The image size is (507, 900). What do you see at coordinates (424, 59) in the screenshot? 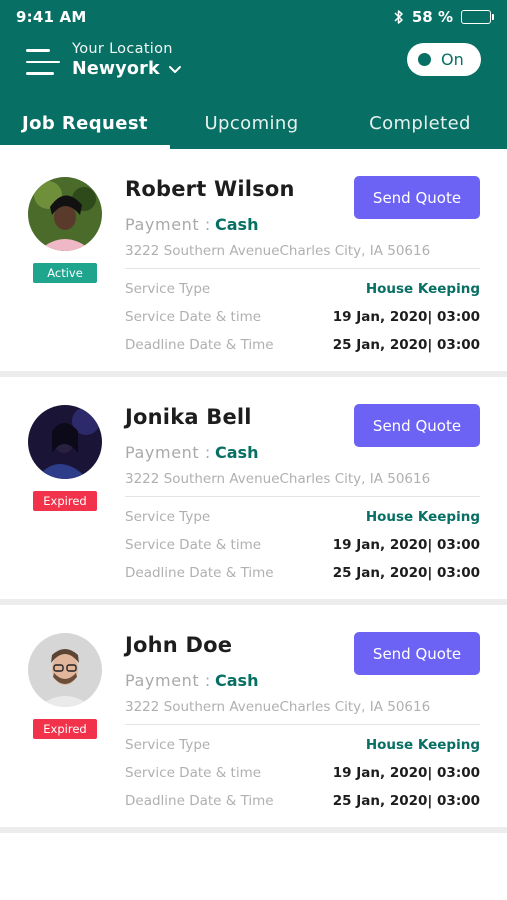
I see `toggle-knob` at bounding box center [424, 59].